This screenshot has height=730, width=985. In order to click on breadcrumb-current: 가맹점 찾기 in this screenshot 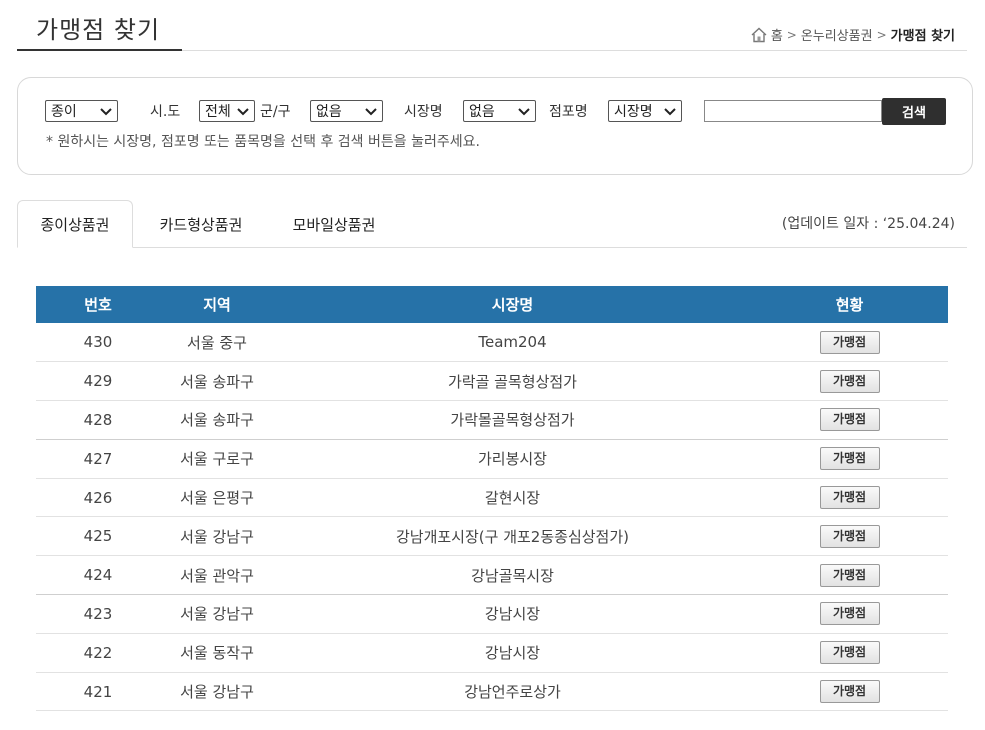, I will do `click(922, 36)`.